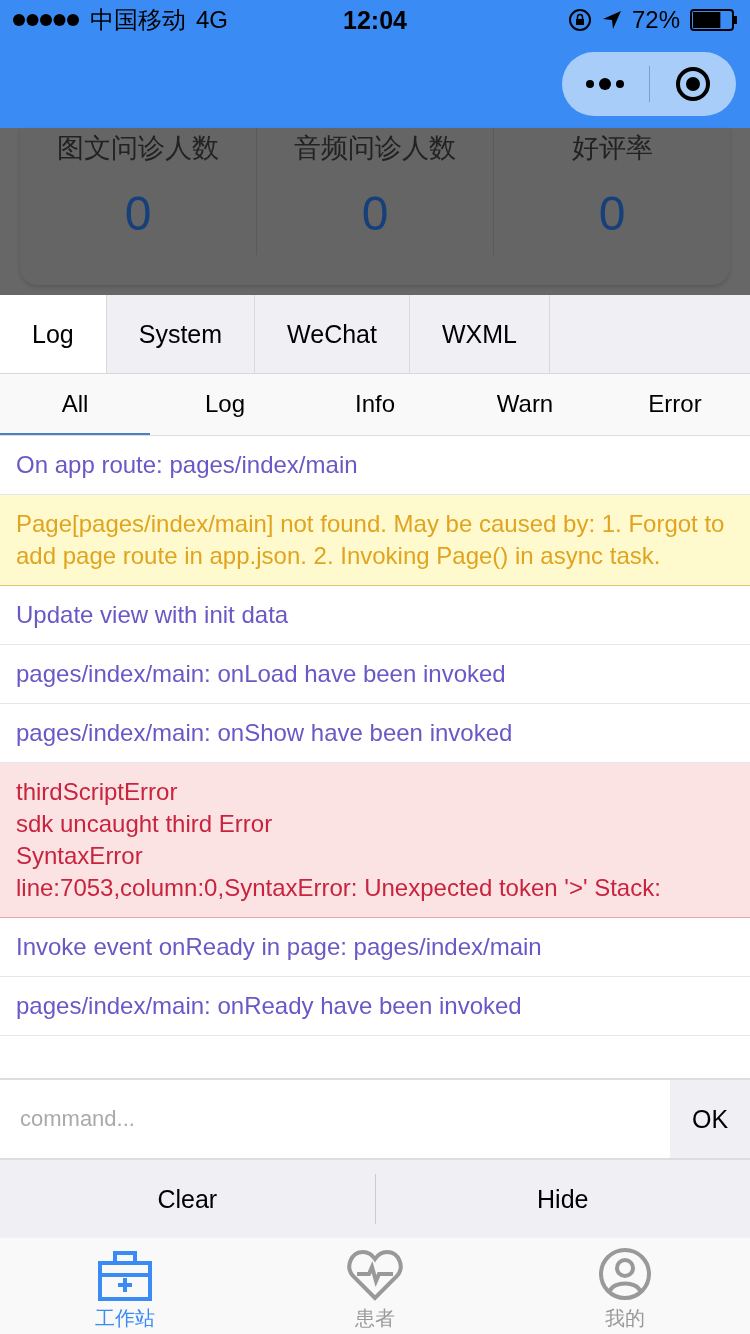  I want to click on log-text: Update view with init data, so click(153, 615).